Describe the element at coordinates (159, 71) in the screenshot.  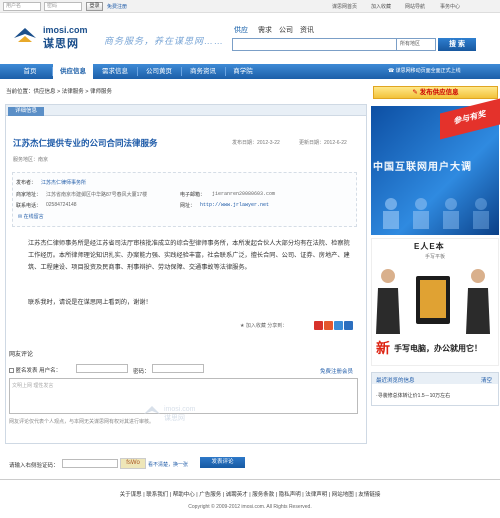
I see `nav-company: 公司黄页` at that location.